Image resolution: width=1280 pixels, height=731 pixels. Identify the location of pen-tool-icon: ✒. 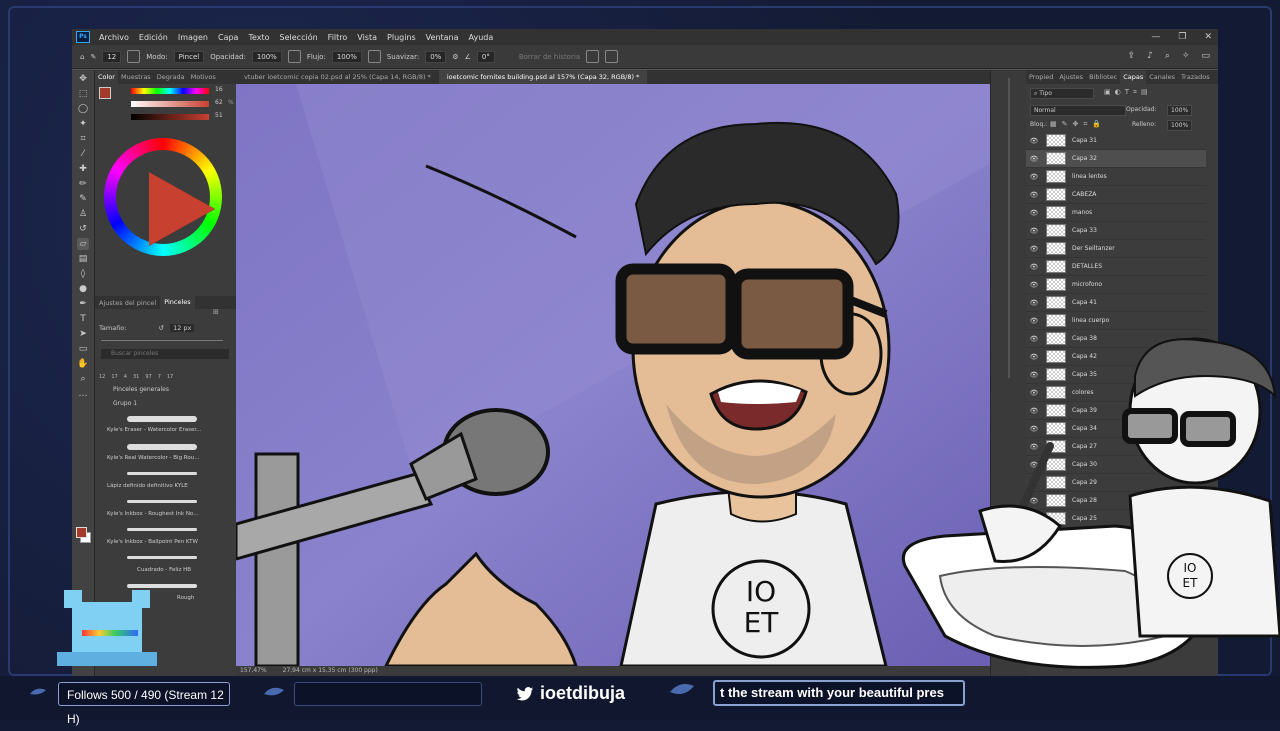
(83, 304).